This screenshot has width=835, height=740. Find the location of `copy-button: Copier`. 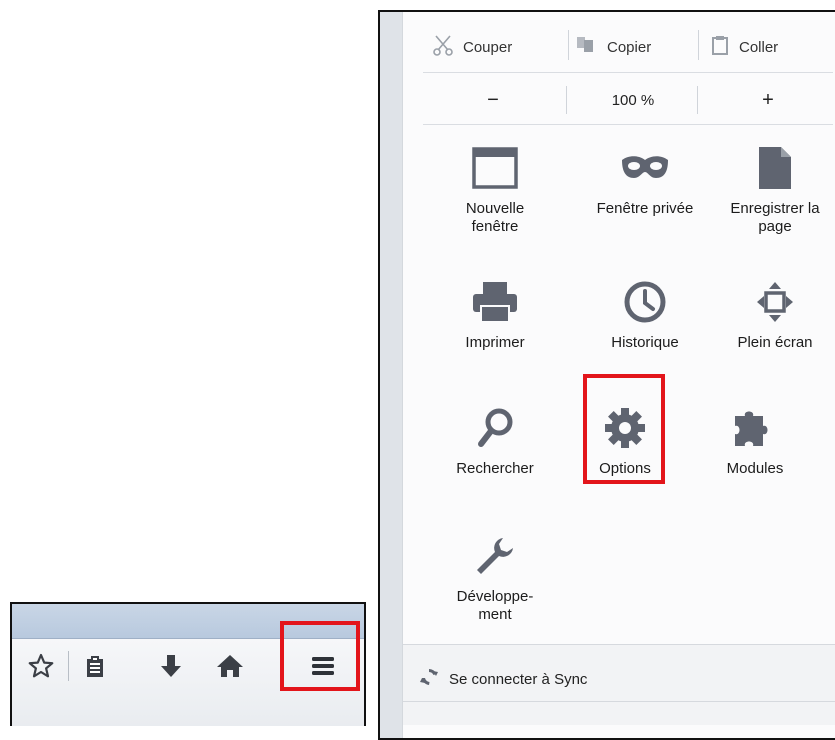

copy-button: Copier is located at coordinates (613, 47).